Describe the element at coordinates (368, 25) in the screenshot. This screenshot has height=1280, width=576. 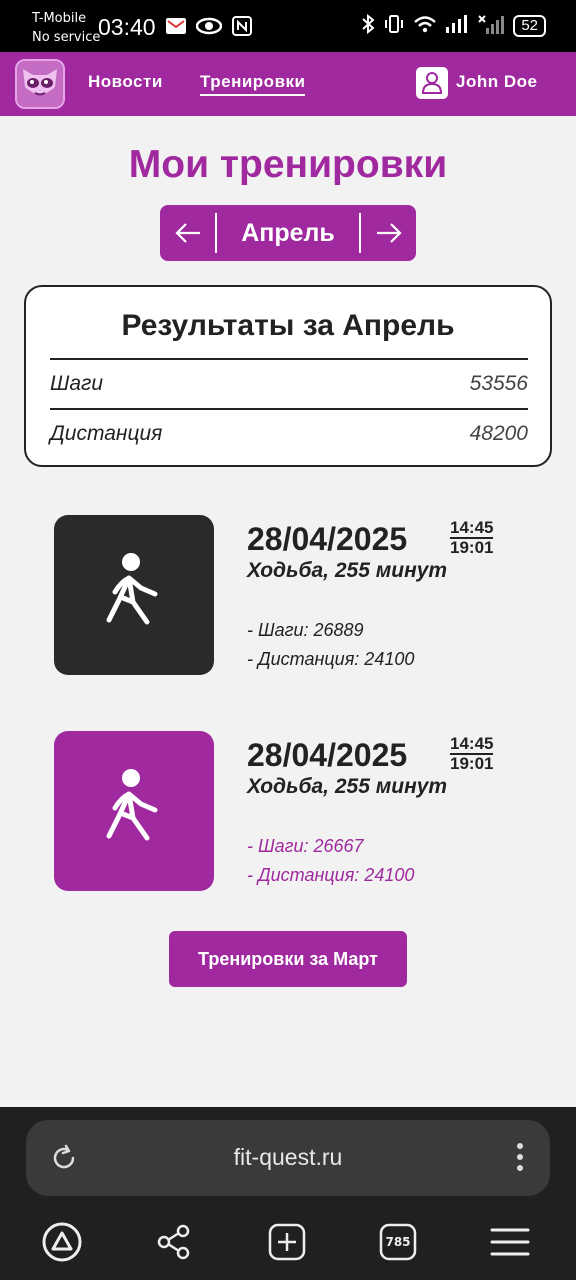
I see `bluetooth-icon` at that location.